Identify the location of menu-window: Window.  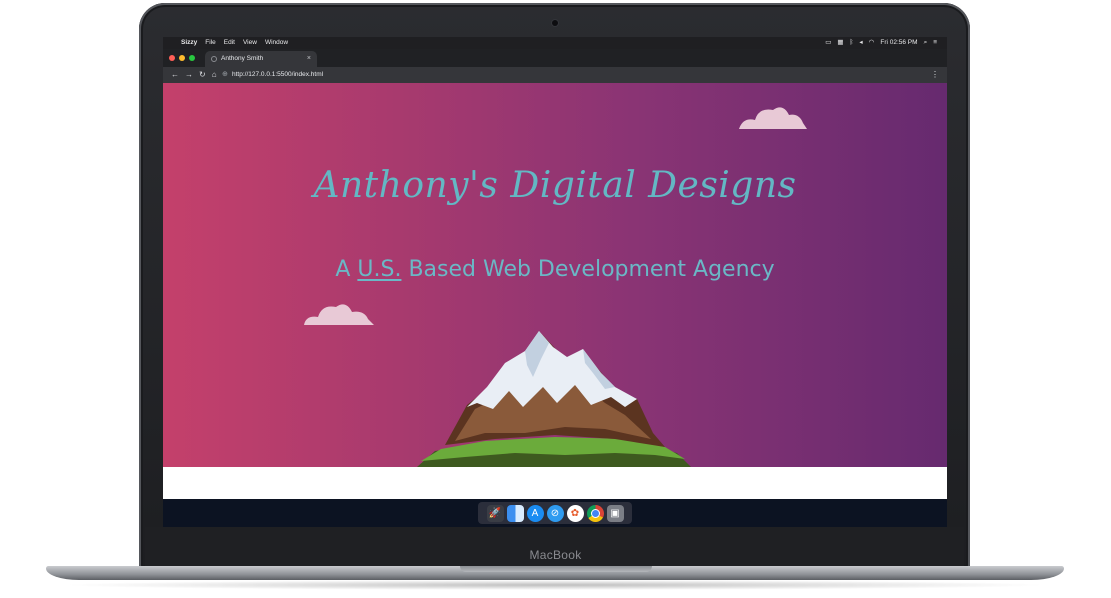
(276, 43).